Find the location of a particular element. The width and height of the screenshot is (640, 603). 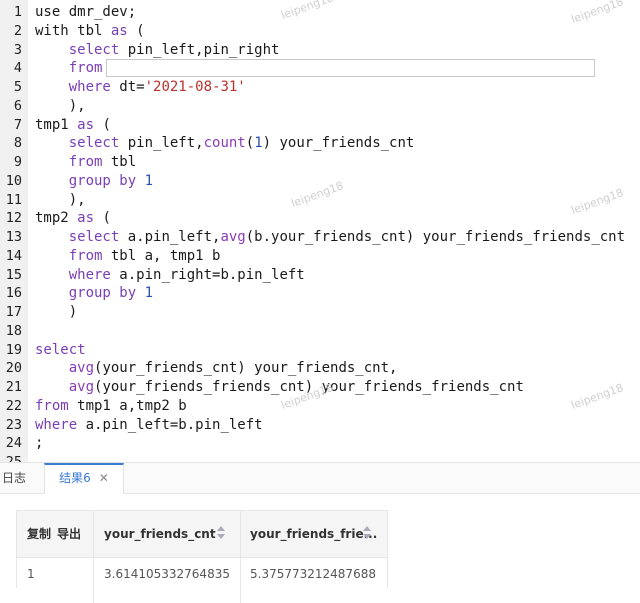

line-number: 9 is located at coordinates (17, 162).